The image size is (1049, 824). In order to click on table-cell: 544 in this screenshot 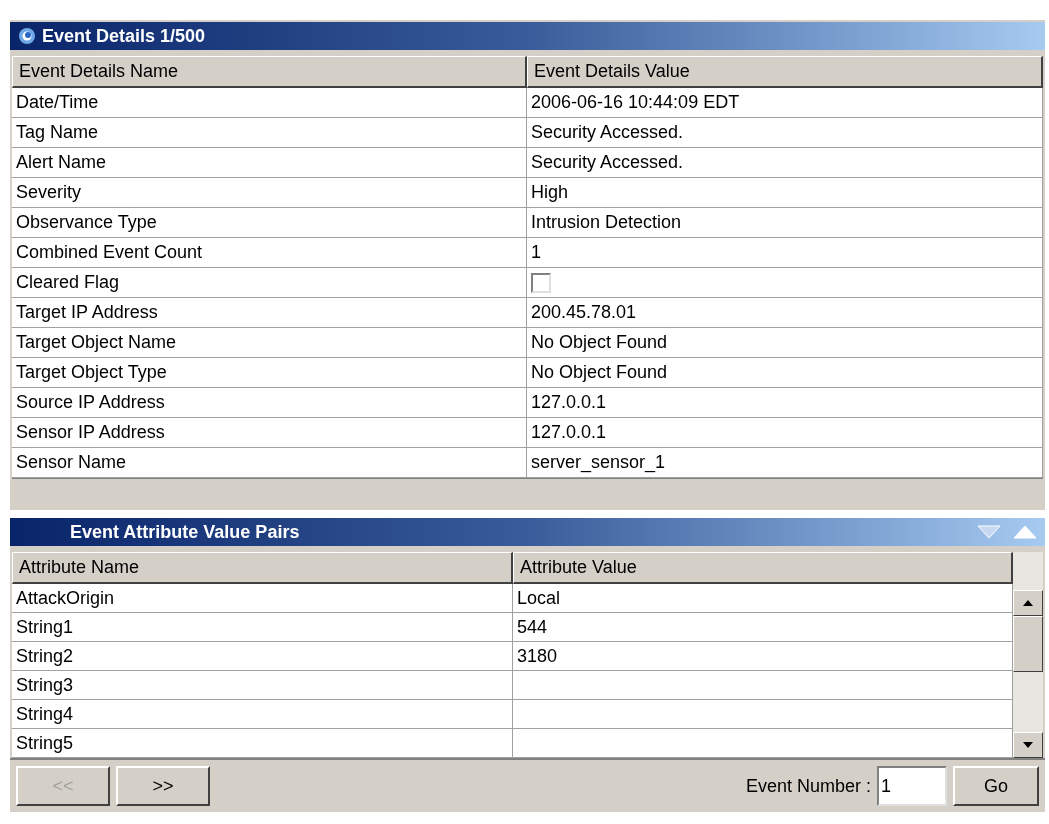, I will do `click(763, 627)`.